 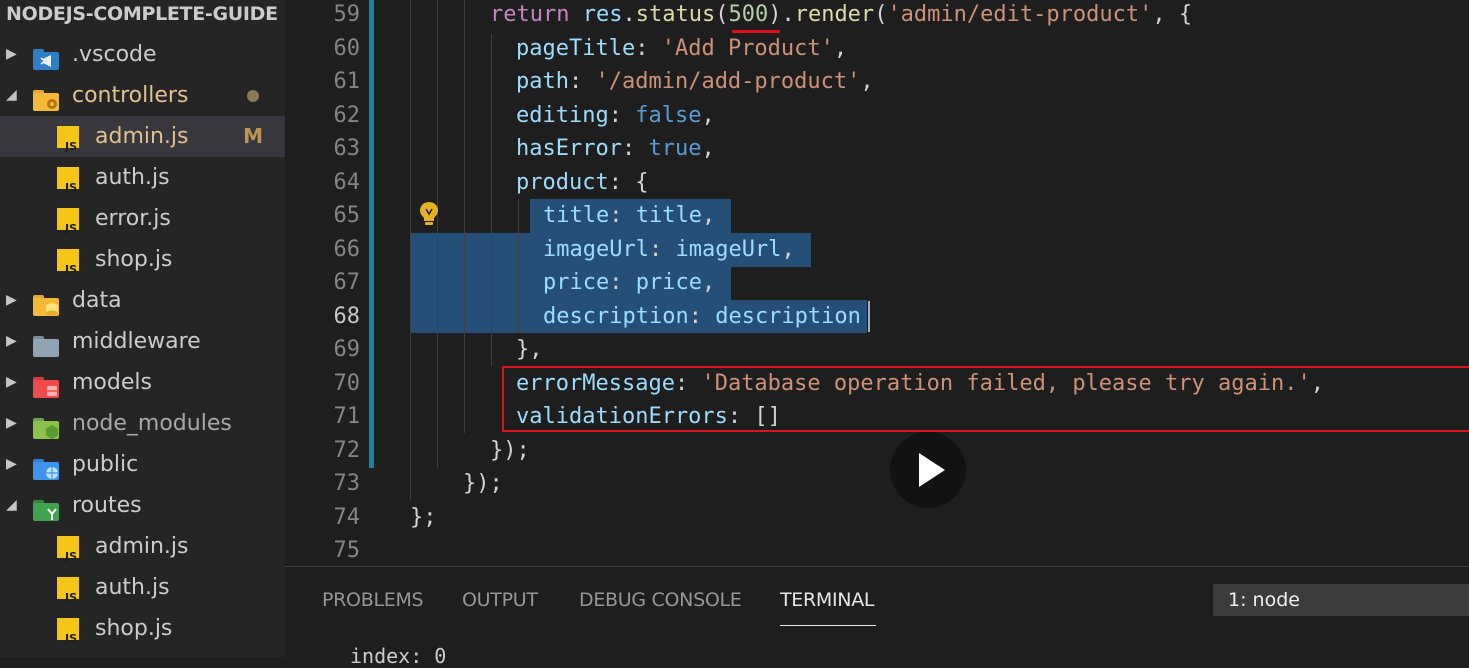 What do you see at coordinates (675, 148) in the screenshot?
I see `code-token: true` at bounding box center [675, 148].